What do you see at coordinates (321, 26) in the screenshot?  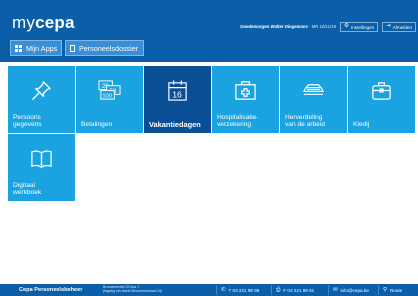 I see `version-text: - MR 10/11/19` at bounding box center [321, 26].